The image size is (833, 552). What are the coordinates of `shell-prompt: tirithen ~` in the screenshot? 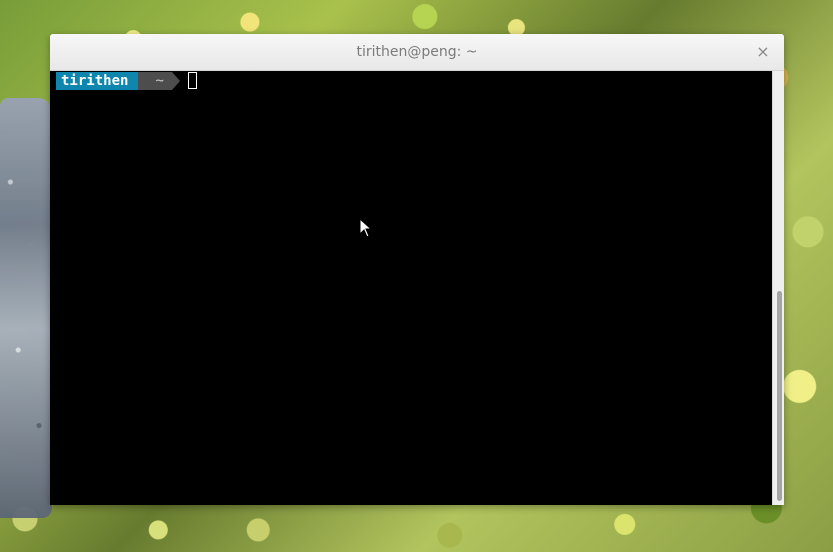 It's located at (126, 80).